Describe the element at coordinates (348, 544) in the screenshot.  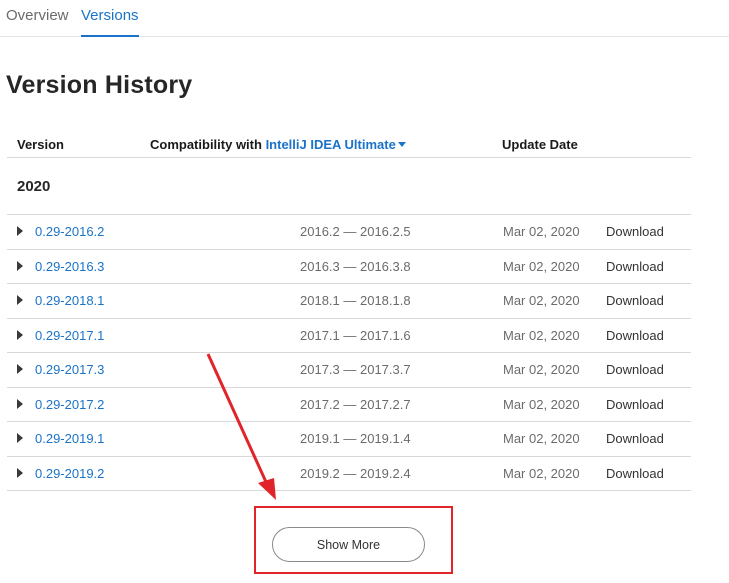
I see `show-more-button: Show More` at that location.